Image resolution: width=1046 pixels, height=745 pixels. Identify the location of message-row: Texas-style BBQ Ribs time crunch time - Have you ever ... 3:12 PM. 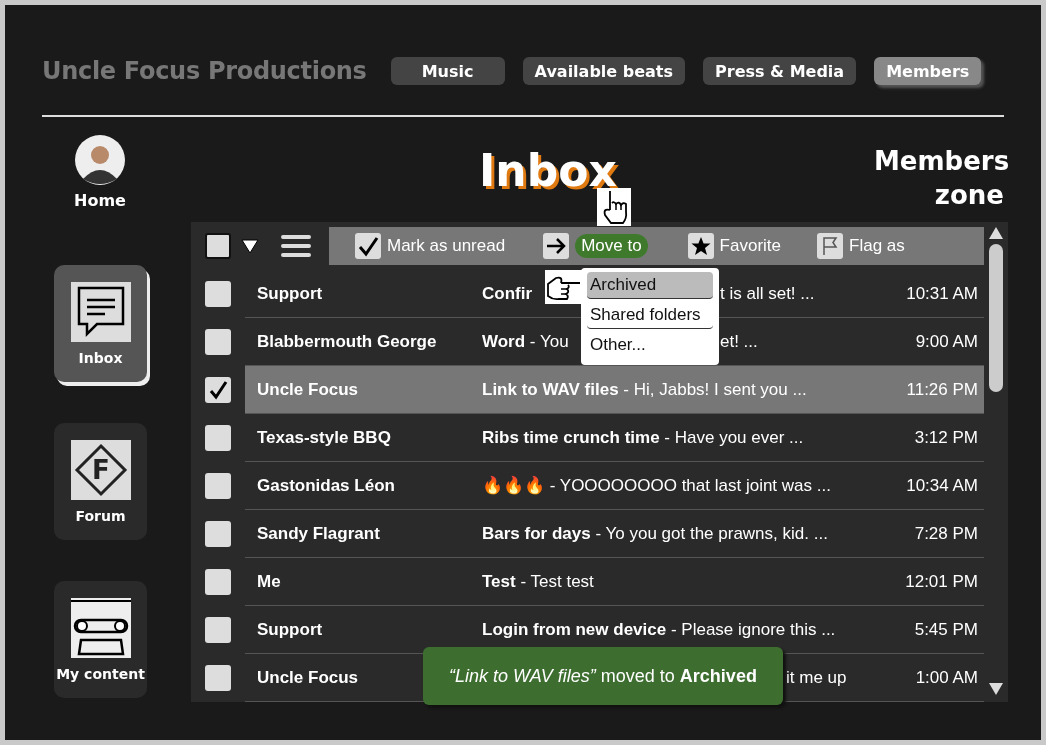
(614, 438).